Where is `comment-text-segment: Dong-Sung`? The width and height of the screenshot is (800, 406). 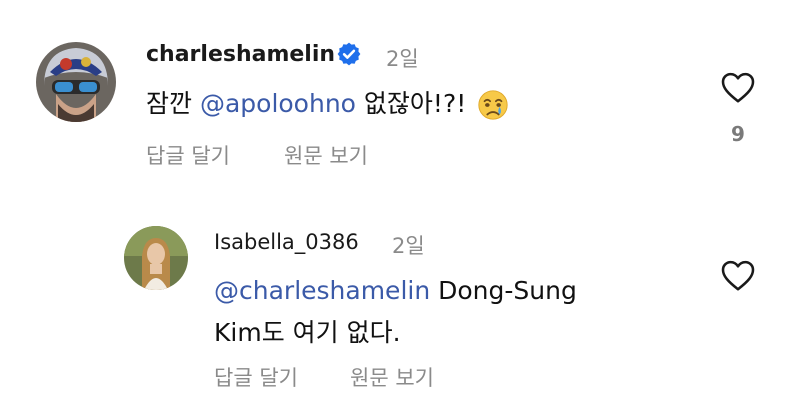 comment-text-segment: Dong-Sung is located at coordinates (503, 290).